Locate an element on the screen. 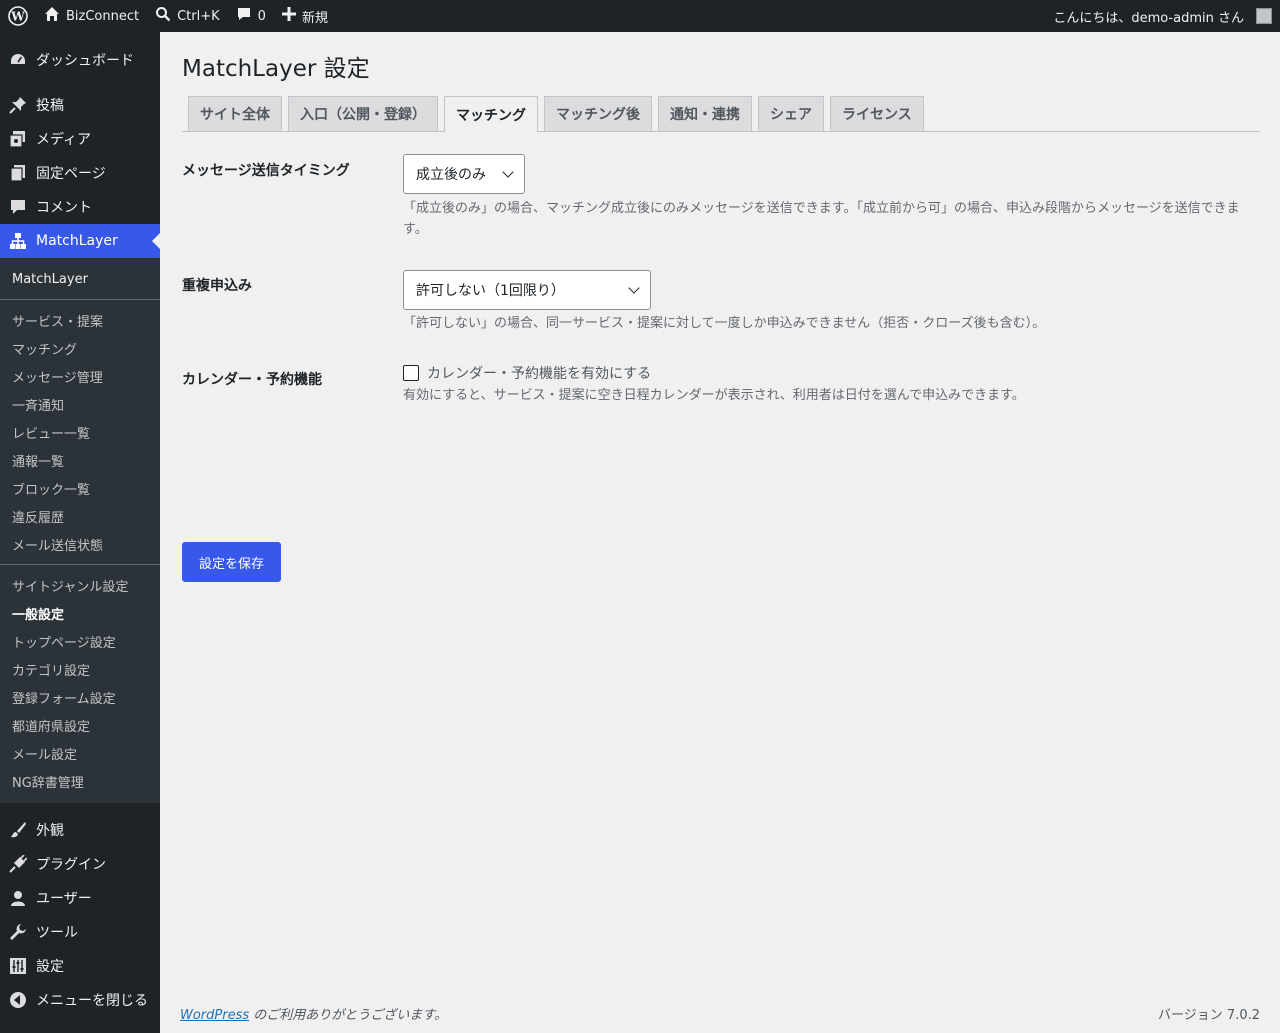 The image size is (1280, 1033). footer: WordPress のご利用ありがとうございます。 バージョン 7.0.2 is located at coordinates (720, 1013).